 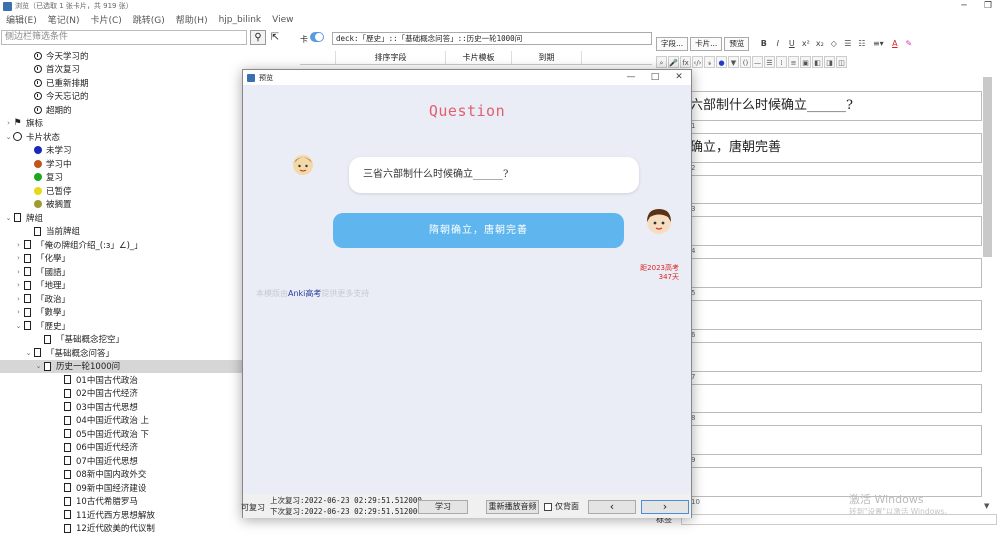 I want to click on eraser-icon: ◇, so click(x=833, y=43).